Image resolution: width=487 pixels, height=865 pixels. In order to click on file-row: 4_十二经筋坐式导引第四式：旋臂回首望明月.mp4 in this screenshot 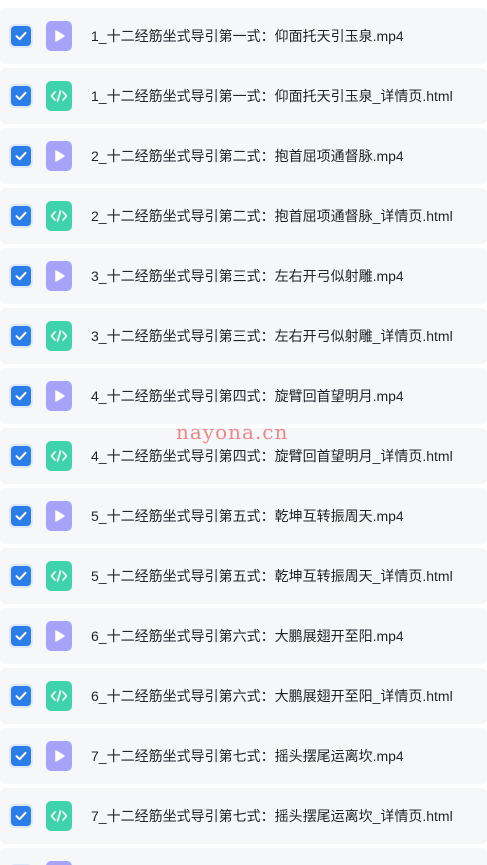, I will do `click(243, 396)`.